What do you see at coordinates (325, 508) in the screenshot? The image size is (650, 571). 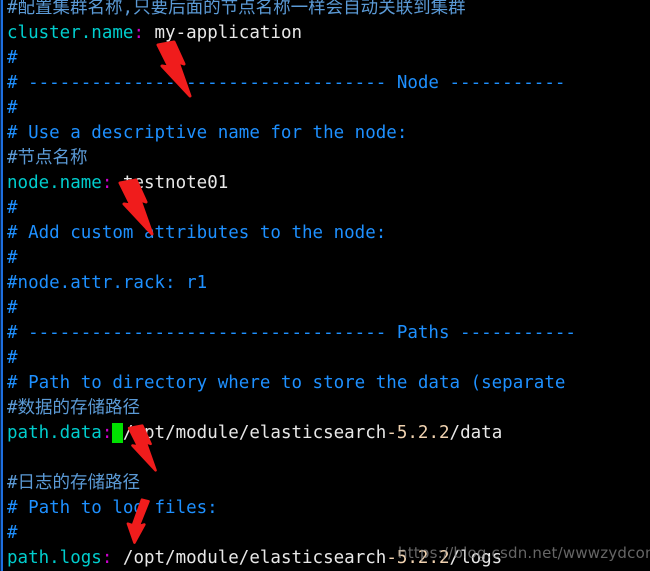 I see `line-path-to-log-files: # Path to log files:` at bounding box center [325, 508].